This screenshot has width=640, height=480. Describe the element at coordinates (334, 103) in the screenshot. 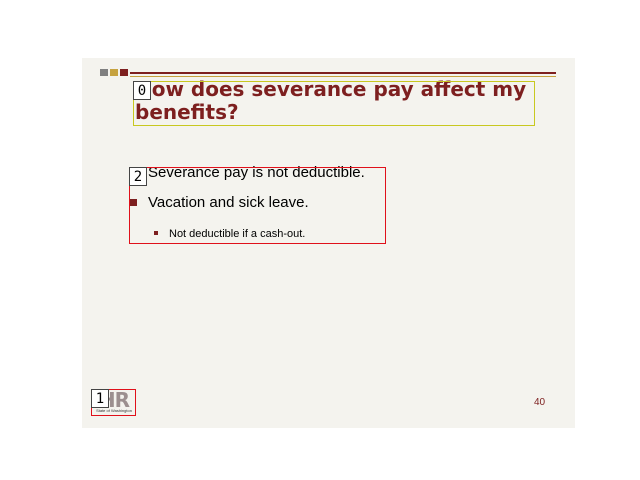

I see `annotation-box-title: 0` at that location.